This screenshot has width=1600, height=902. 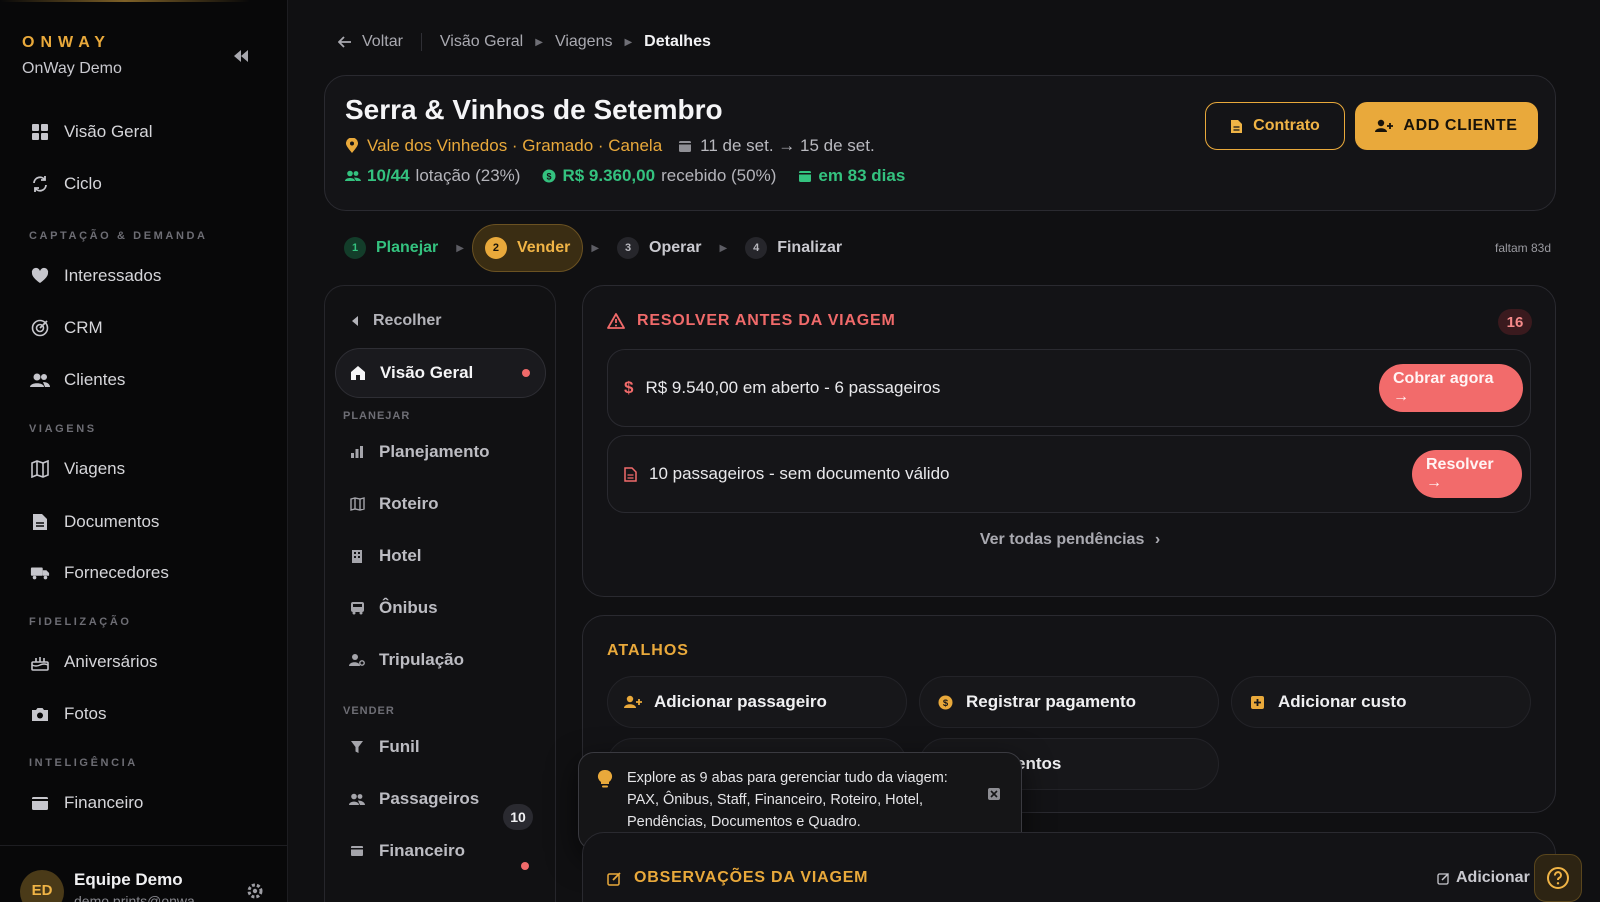 I want to click on user-profile: ED Equipe Demo demo.prints@onwa, so click(x=150, y=879).